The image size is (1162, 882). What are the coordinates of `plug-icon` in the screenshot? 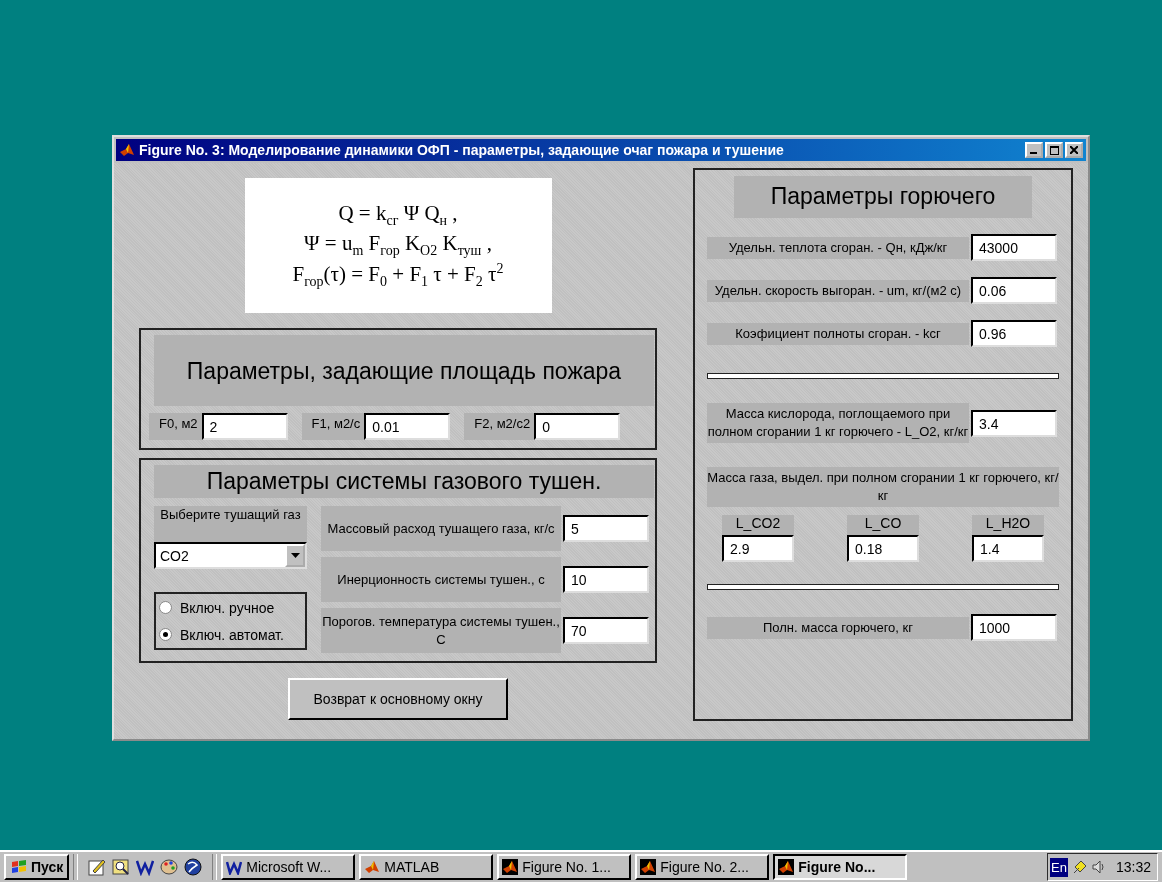 It's located at (1079, 867).